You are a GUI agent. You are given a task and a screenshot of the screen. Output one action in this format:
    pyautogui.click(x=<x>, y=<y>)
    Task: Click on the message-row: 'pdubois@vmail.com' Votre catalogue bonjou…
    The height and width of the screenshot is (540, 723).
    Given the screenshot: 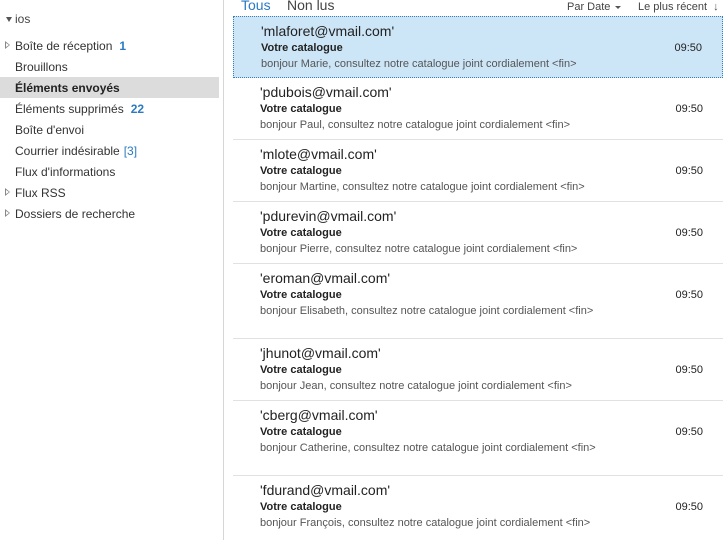 What is the action you would take?
    pyautogui.click(x=478, y=109)
    